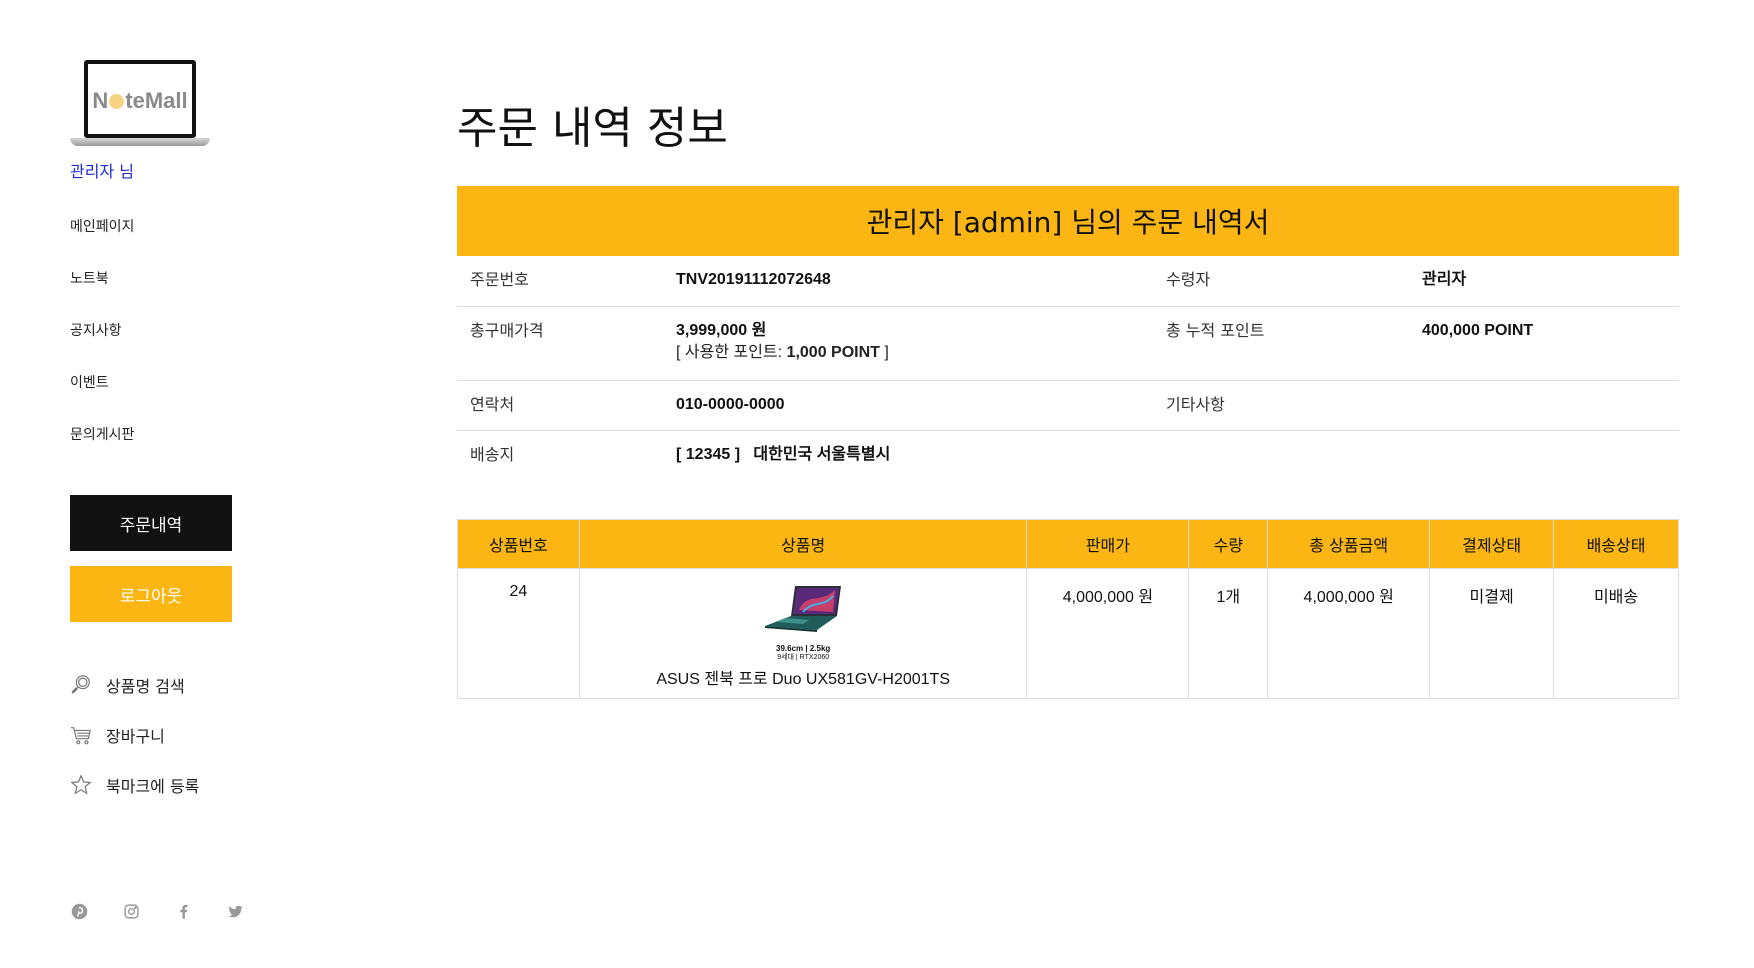 This screenshot has width=1754, height=968. What do you see at coordinates (1544, 405) in the screenshot?
I see `etc-value` at bounding box center [1544, 405].